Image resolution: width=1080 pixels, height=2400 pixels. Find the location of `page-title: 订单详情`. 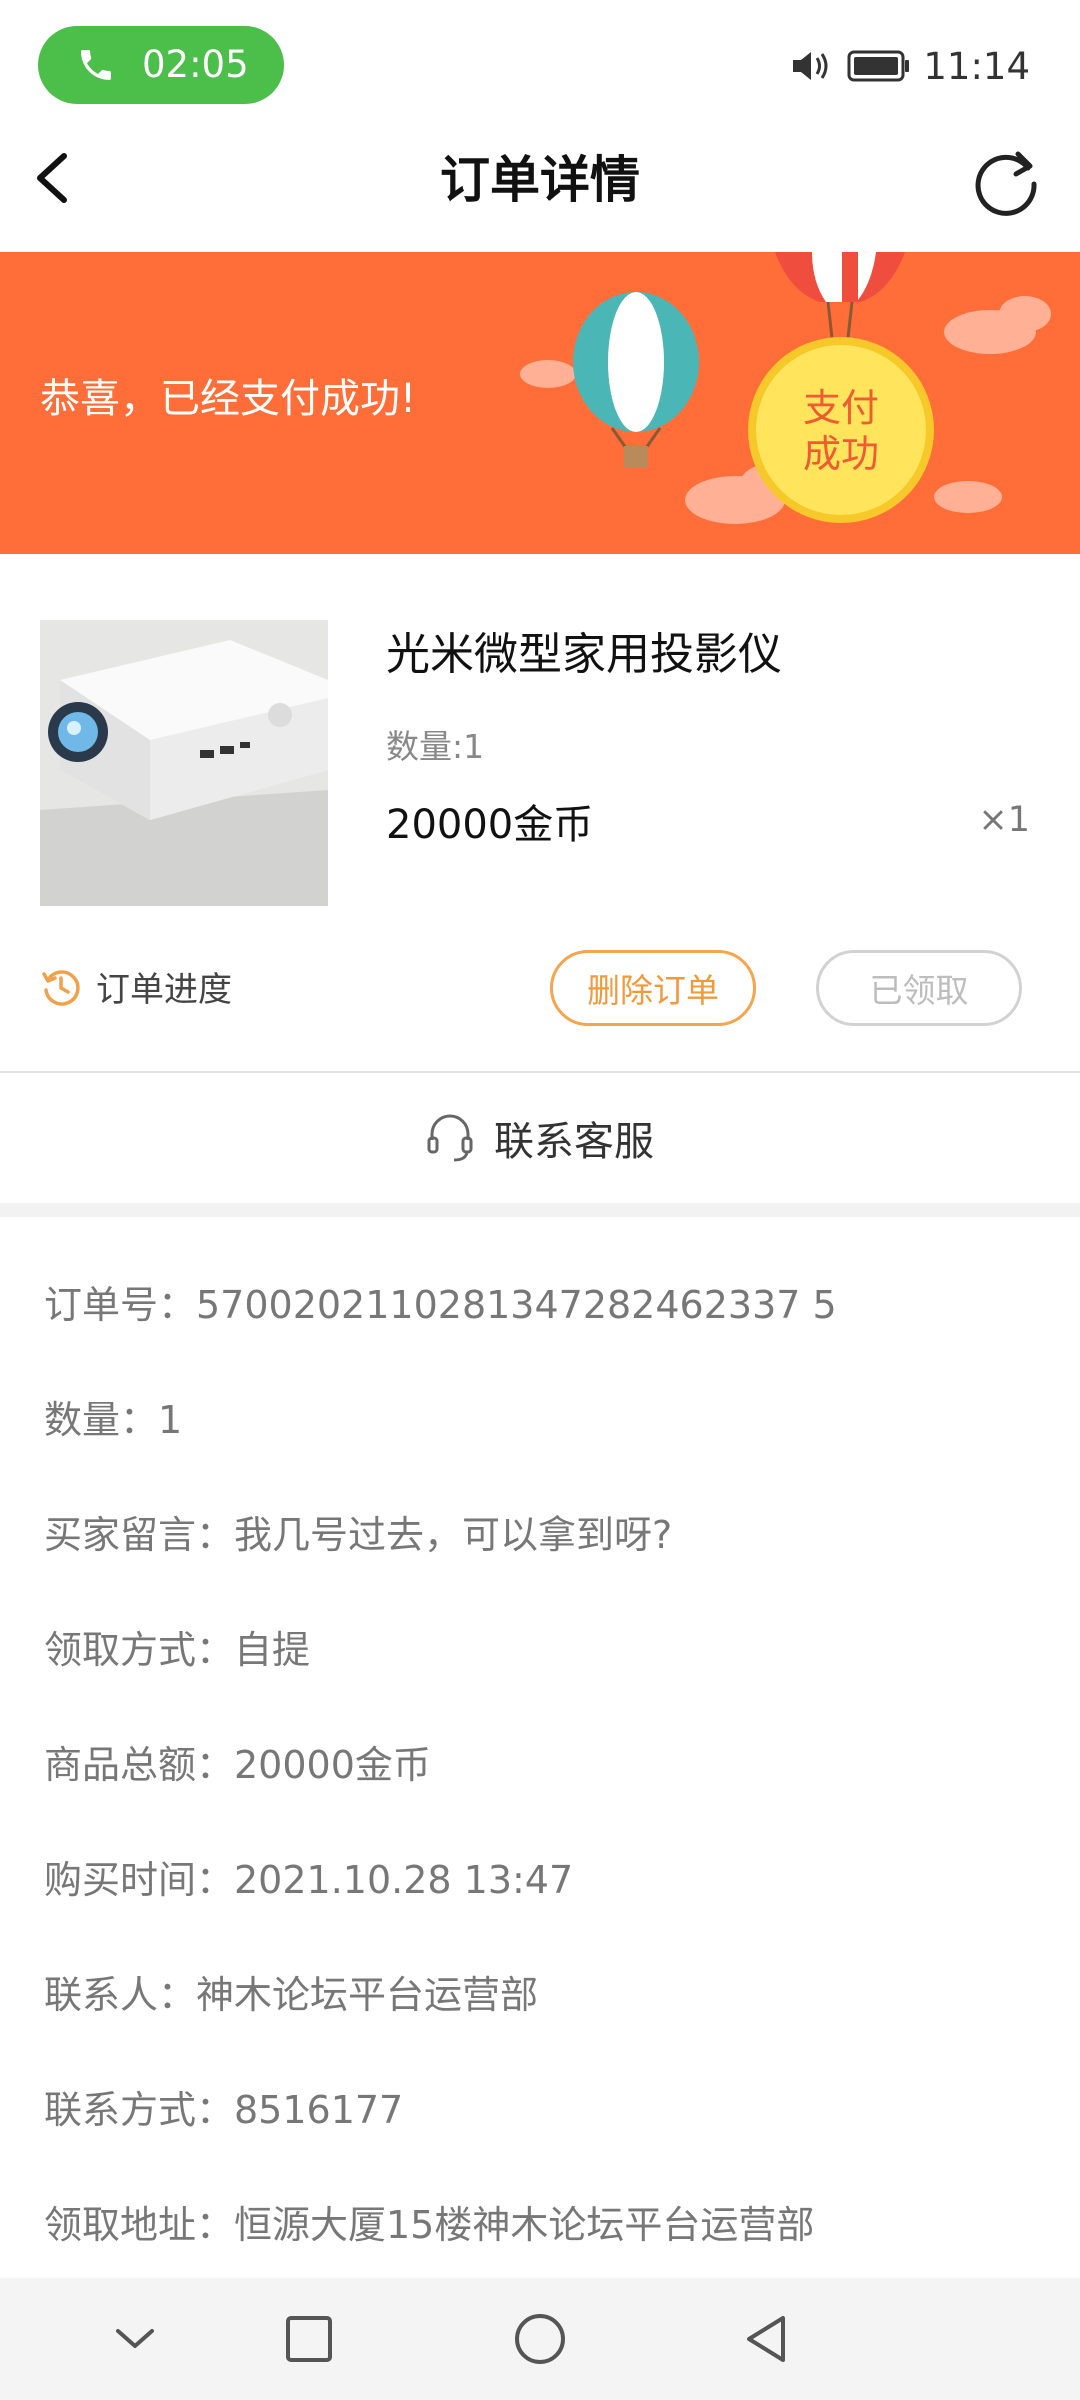

page-title: 订单详情 is located at coordinates (540, 180).